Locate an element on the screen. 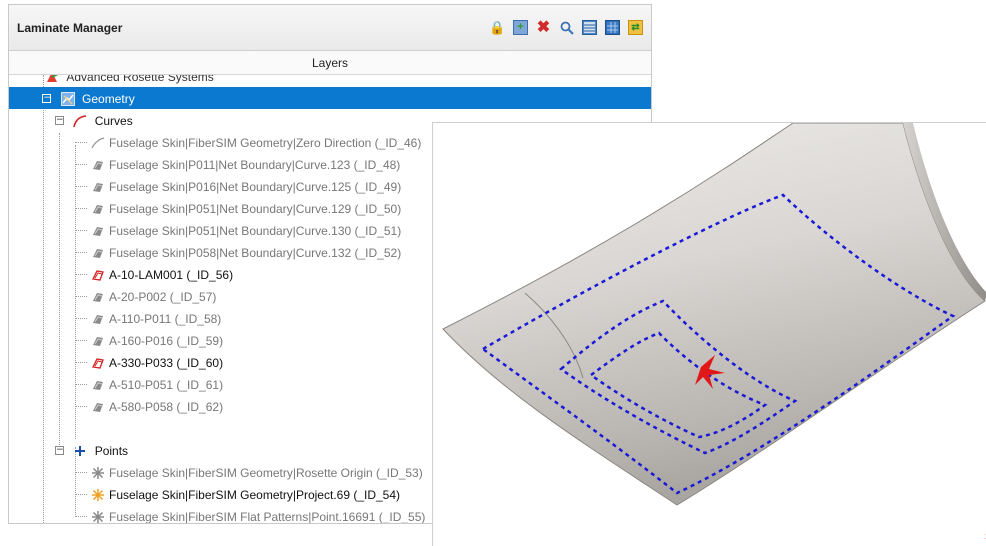 The image size is (986, 546). tree-item-advanced-rosette-systems: Advanced Rosette Systems is located at coordinates (129, 81).